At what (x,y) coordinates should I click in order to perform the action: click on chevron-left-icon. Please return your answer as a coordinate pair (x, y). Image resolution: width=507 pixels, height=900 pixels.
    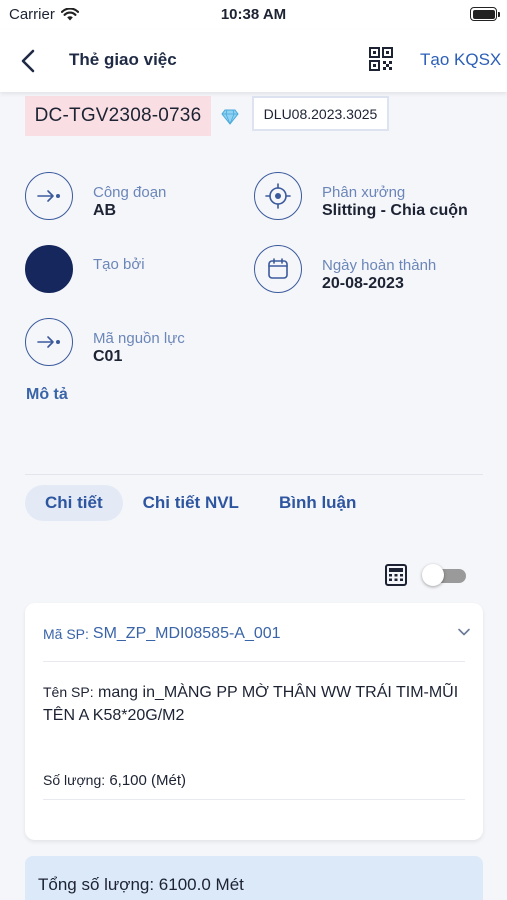
    Looking at the image, I should click on (28, 61).